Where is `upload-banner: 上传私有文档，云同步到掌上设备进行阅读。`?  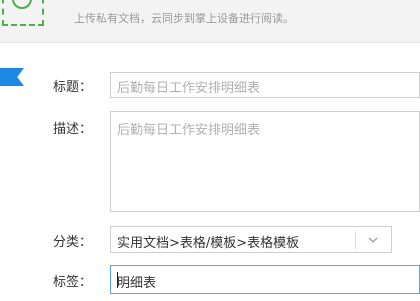 upload-banner: 上传私有文档，云同步到掌上设备进行阅读。 is located at coordinates (210, 21).